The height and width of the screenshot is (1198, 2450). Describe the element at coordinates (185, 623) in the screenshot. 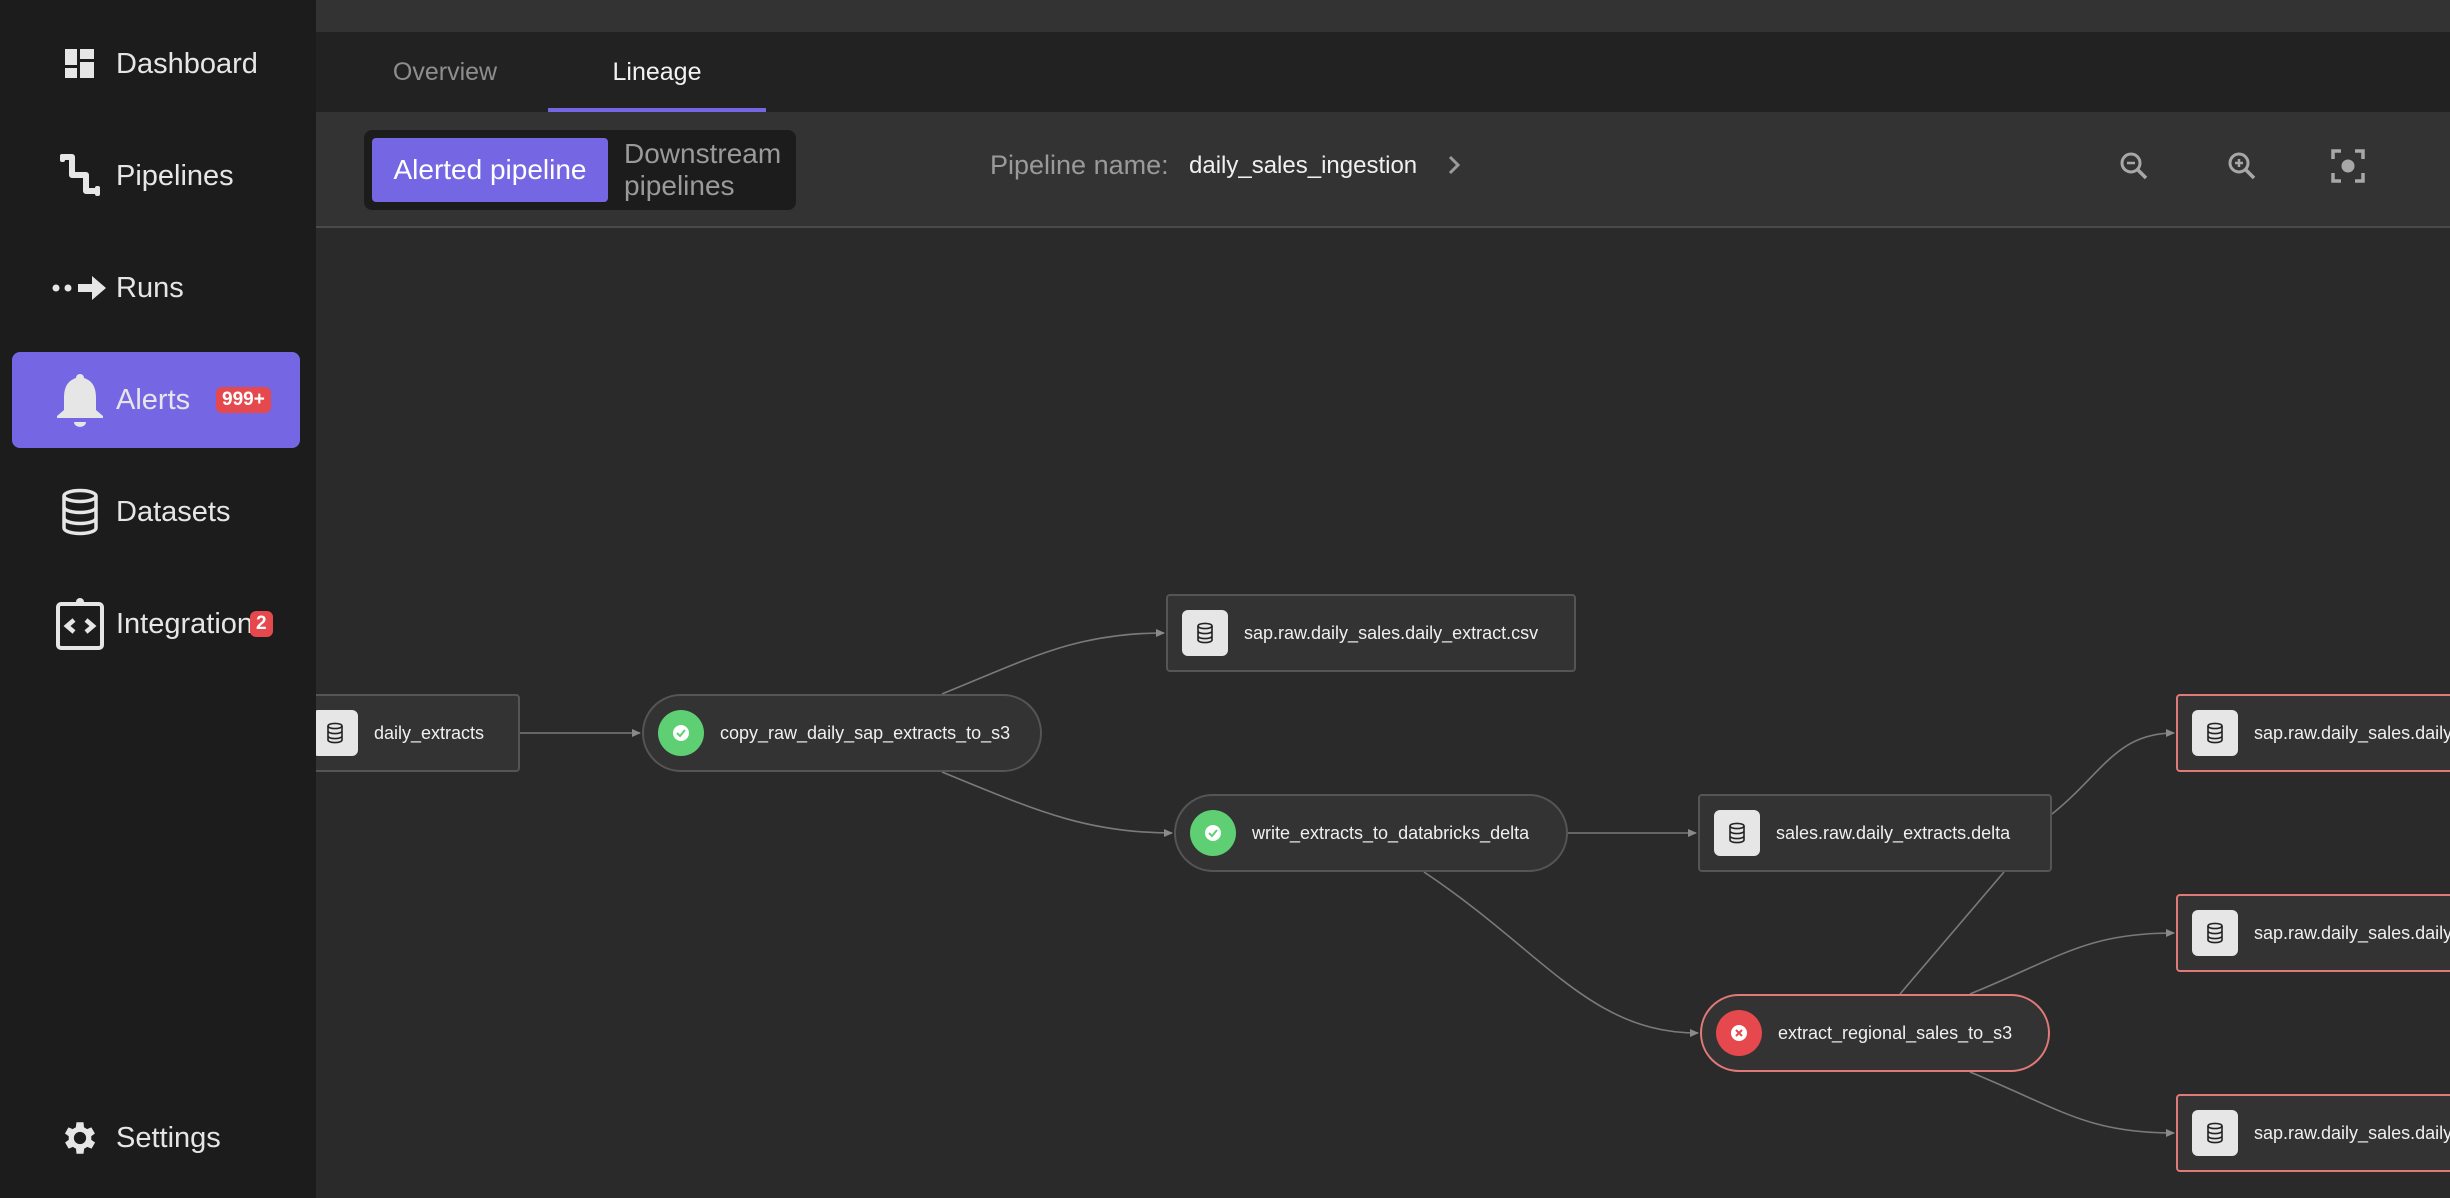

I see `sidebar-item-label: Integration` at that location.